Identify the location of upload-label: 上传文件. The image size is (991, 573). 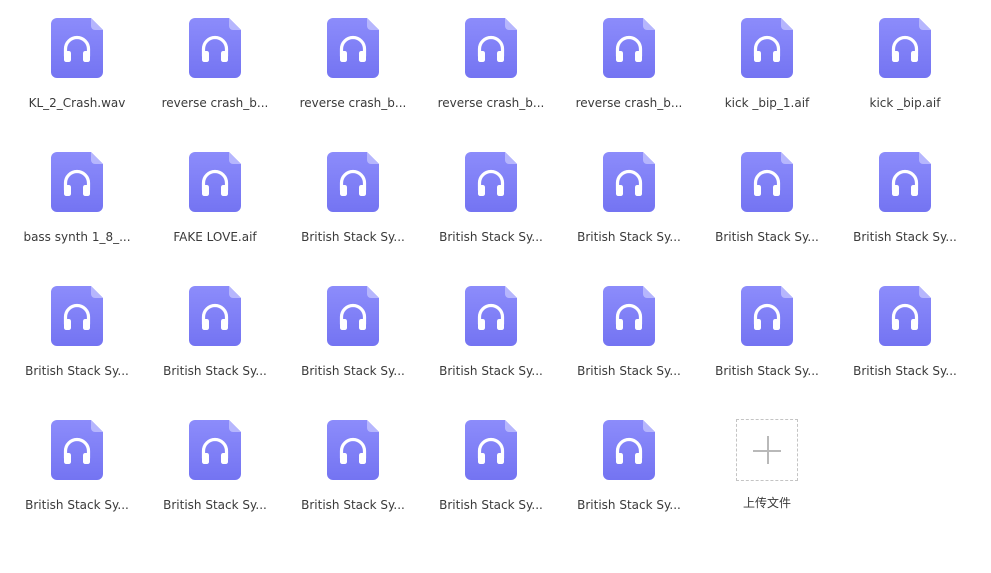
(766, 503).